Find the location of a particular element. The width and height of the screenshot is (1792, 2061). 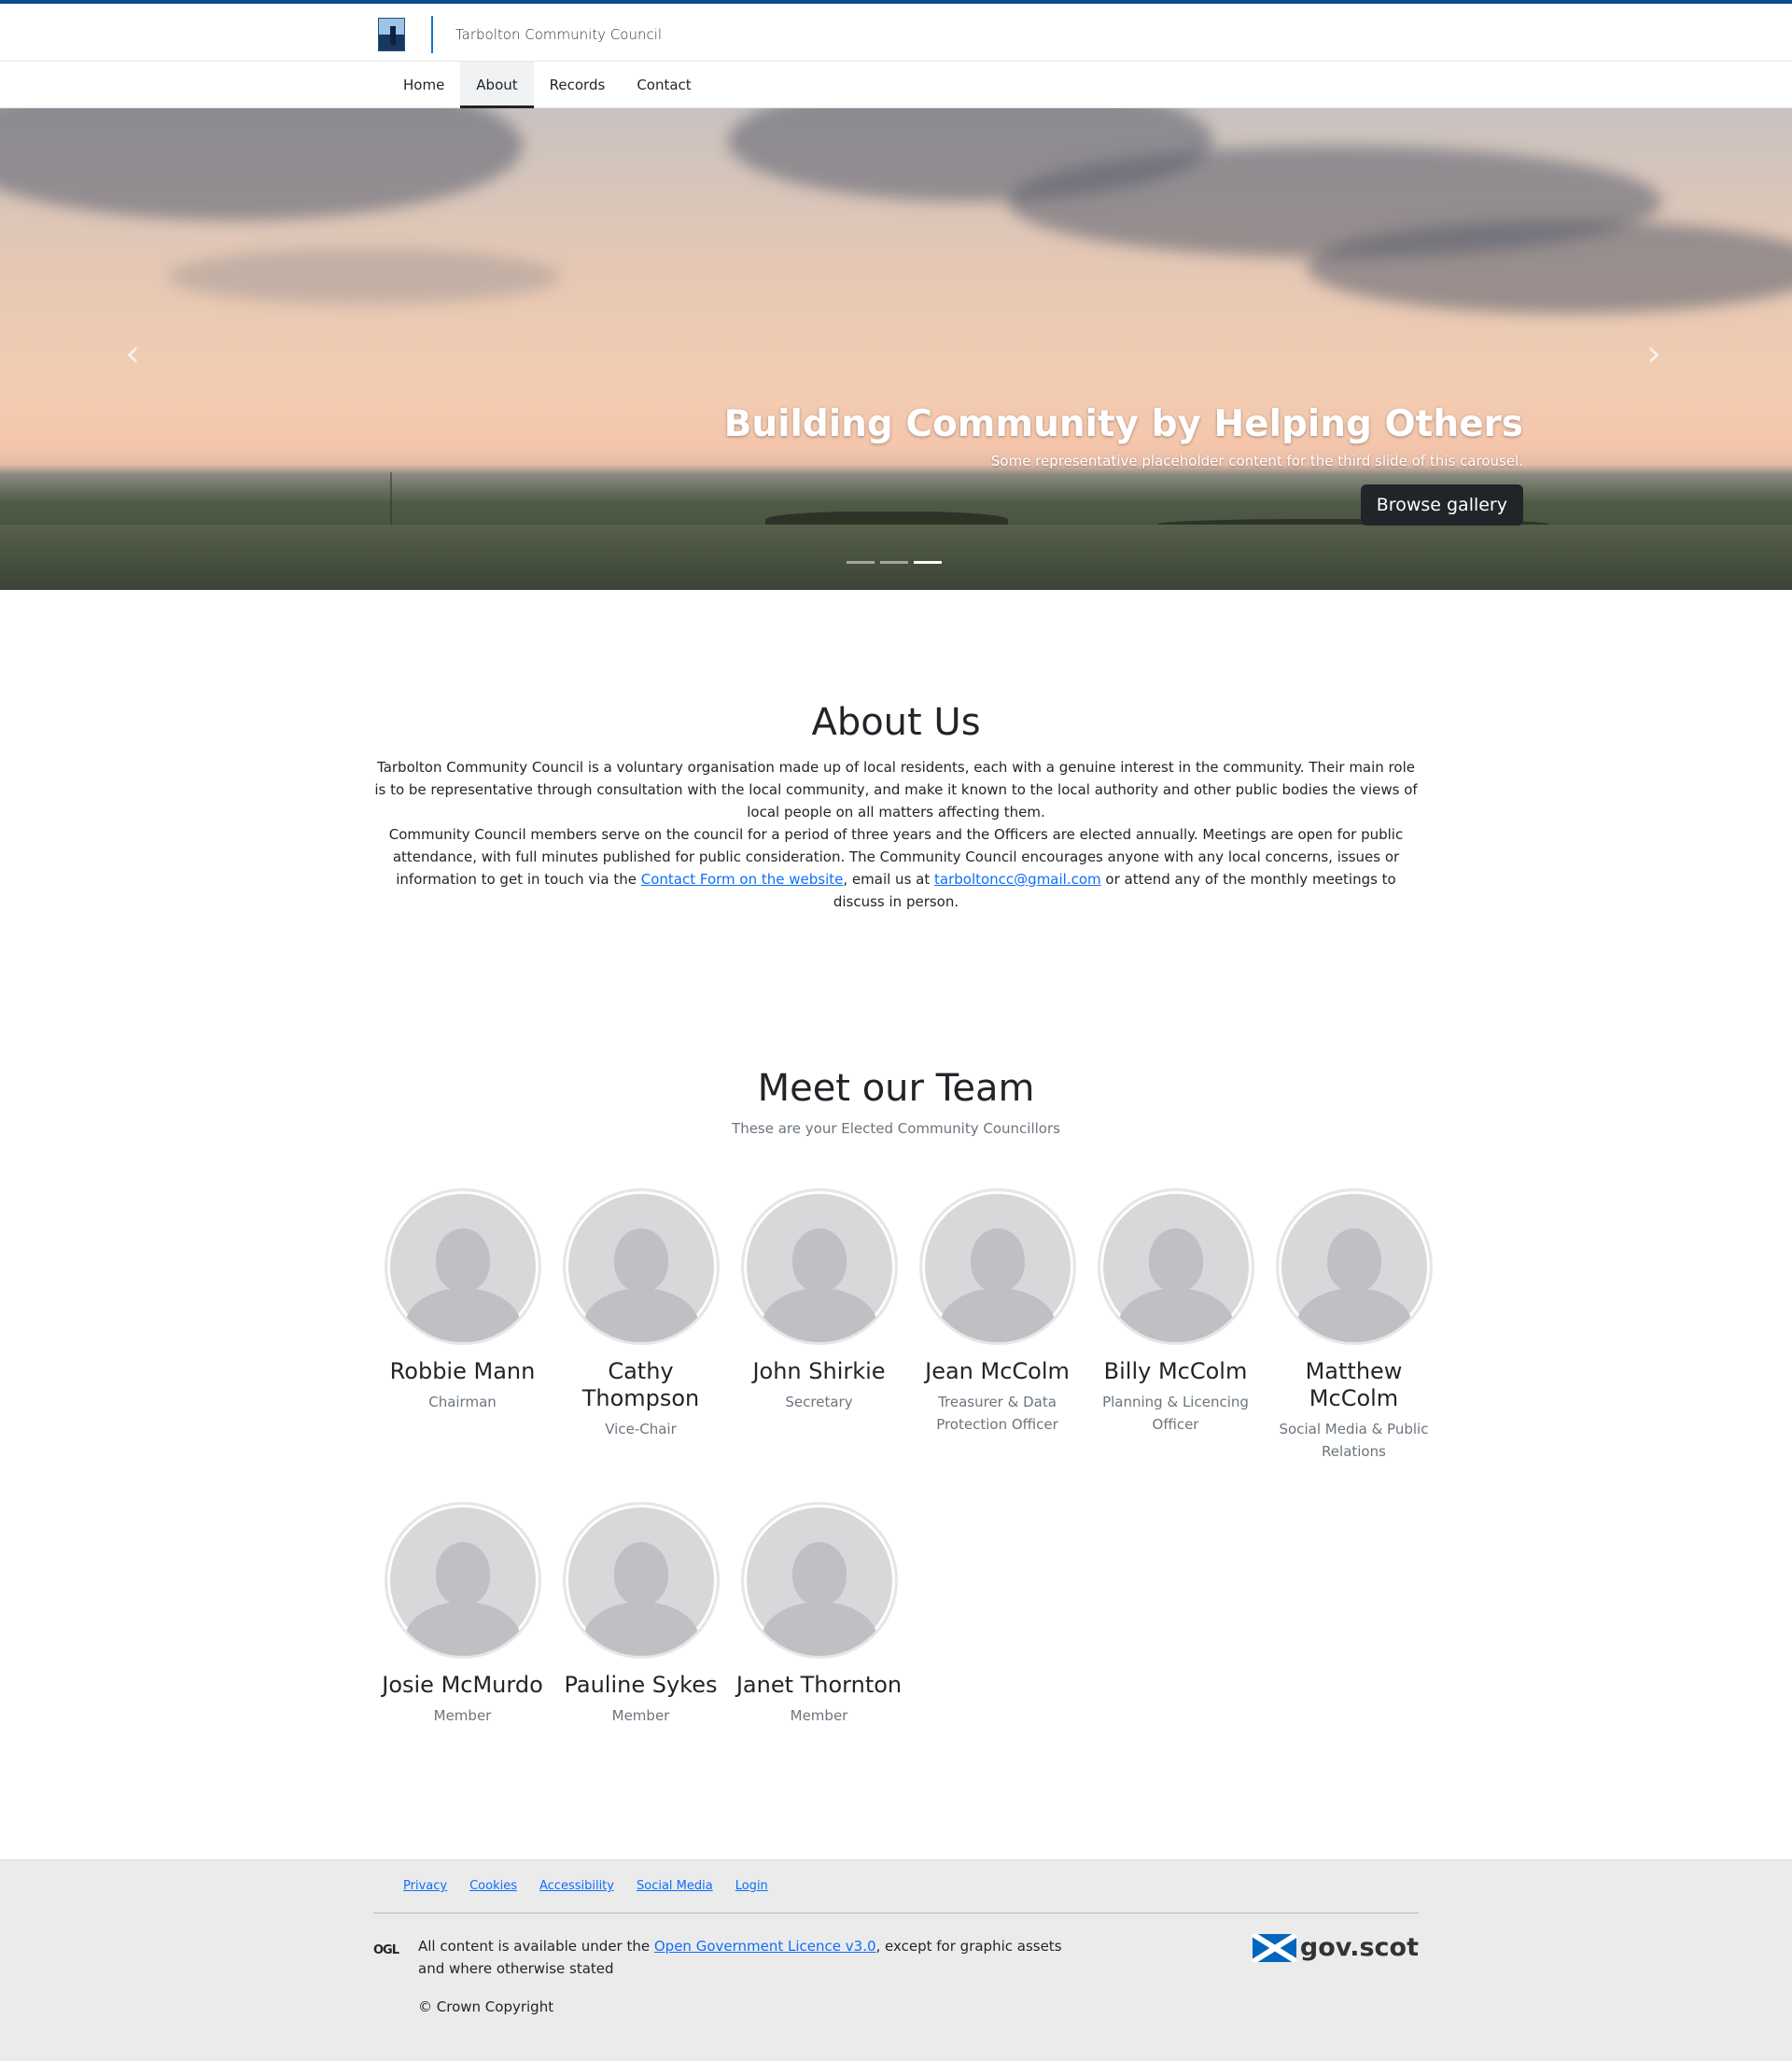

member-name: Janet Thornton is located at coordinates (819, 1685).